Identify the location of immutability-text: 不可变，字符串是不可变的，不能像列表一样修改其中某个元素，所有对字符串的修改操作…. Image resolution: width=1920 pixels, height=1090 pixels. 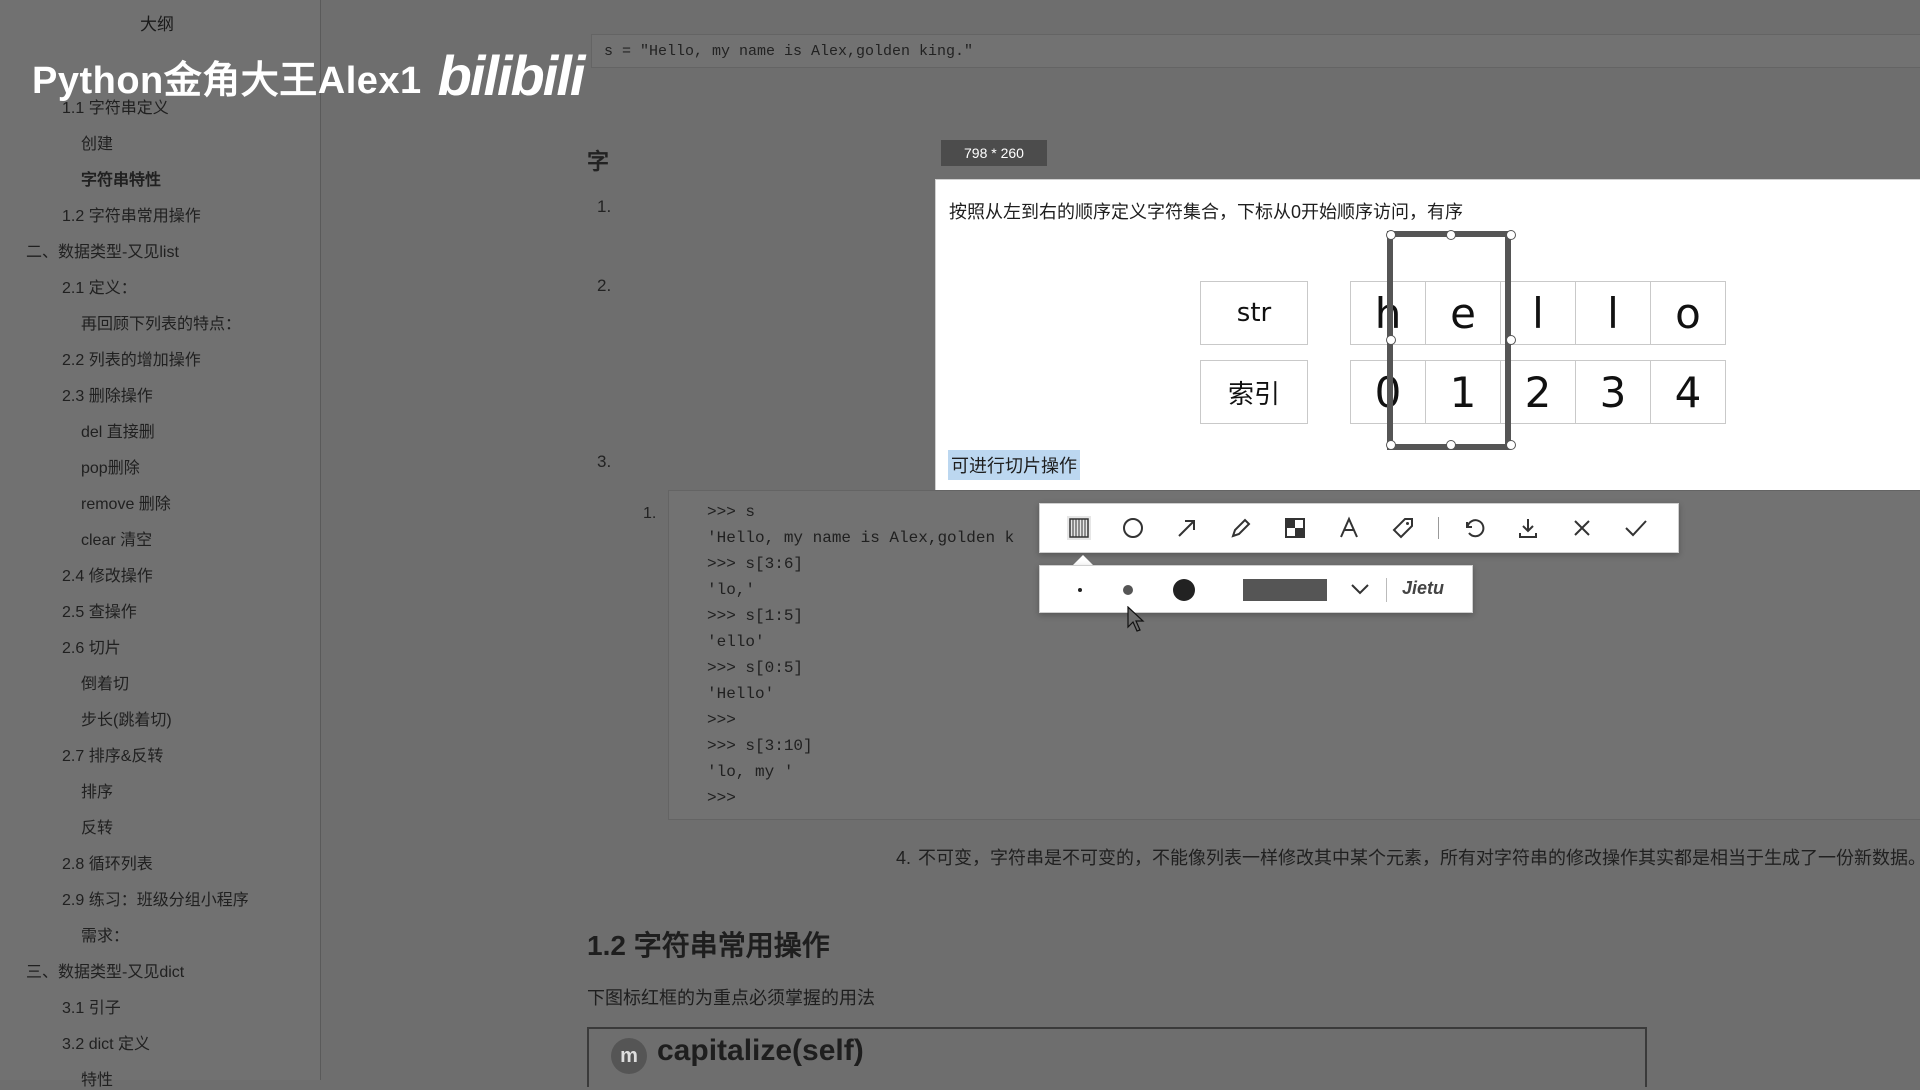
(1419, 858).